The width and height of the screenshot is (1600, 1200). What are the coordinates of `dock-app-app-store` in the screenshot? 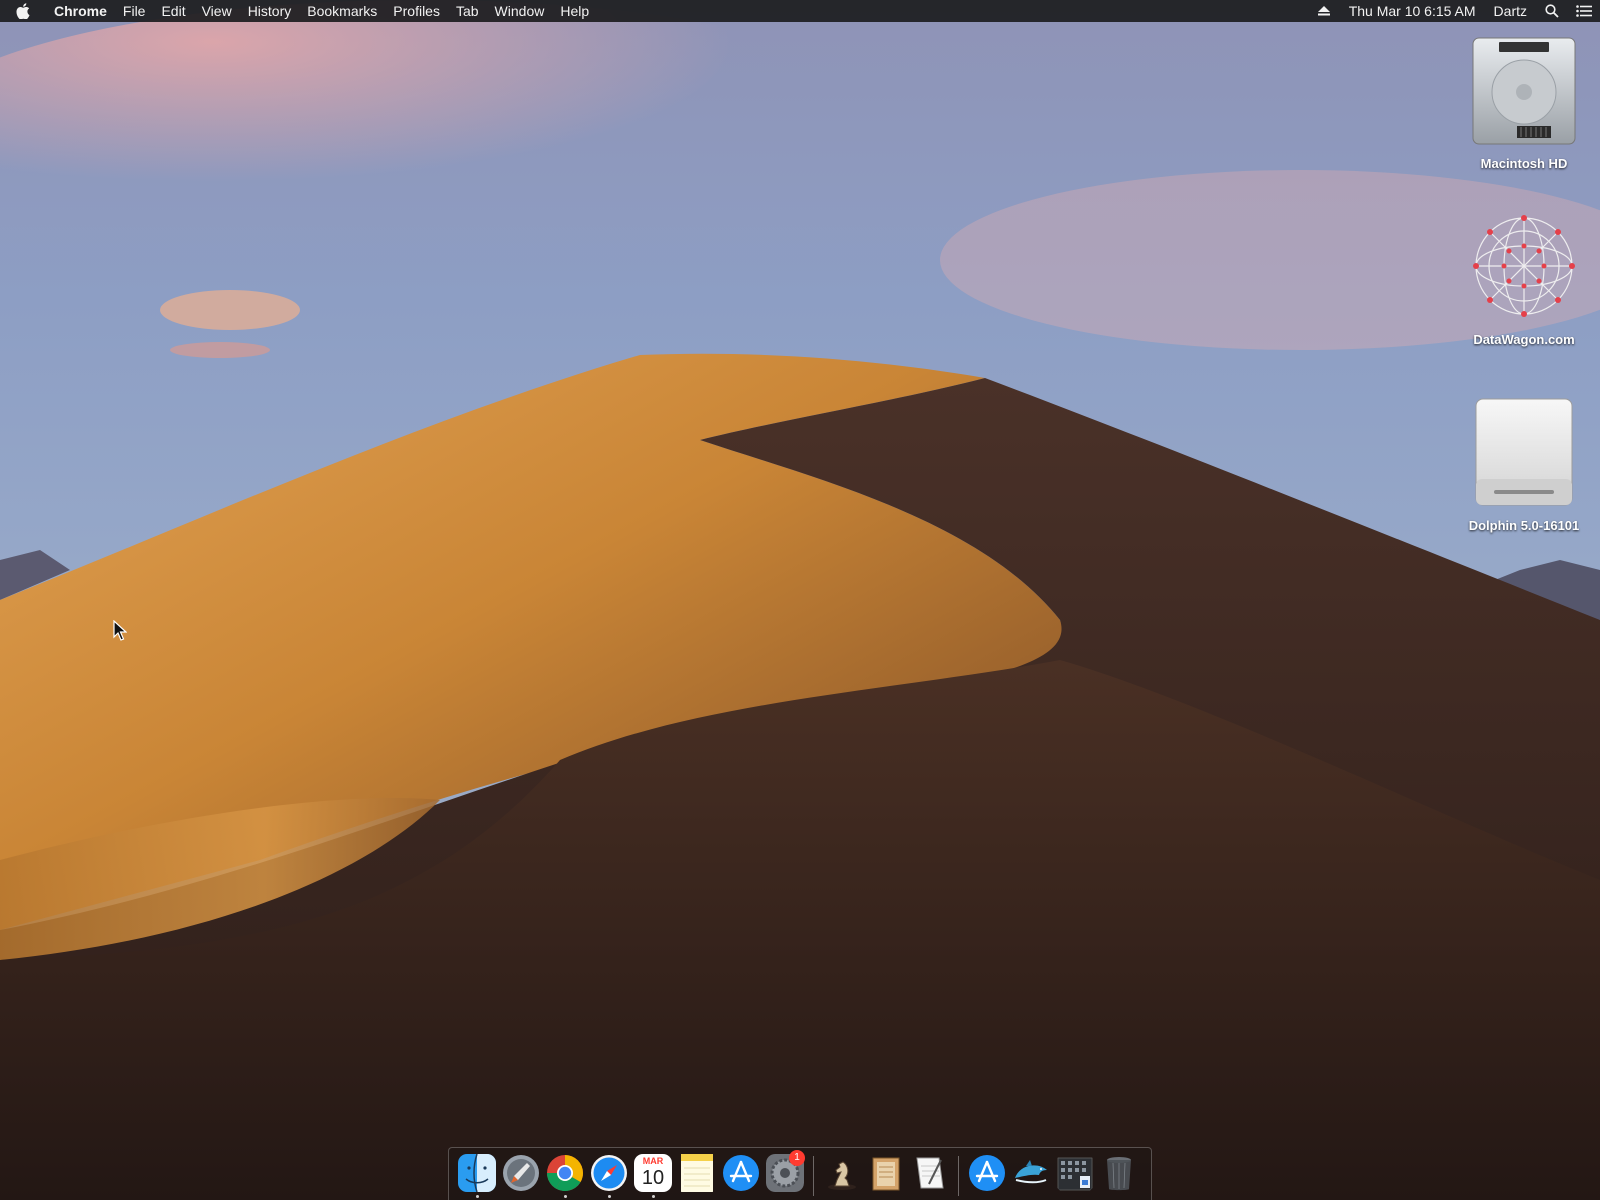 It's located at (741, 1174).